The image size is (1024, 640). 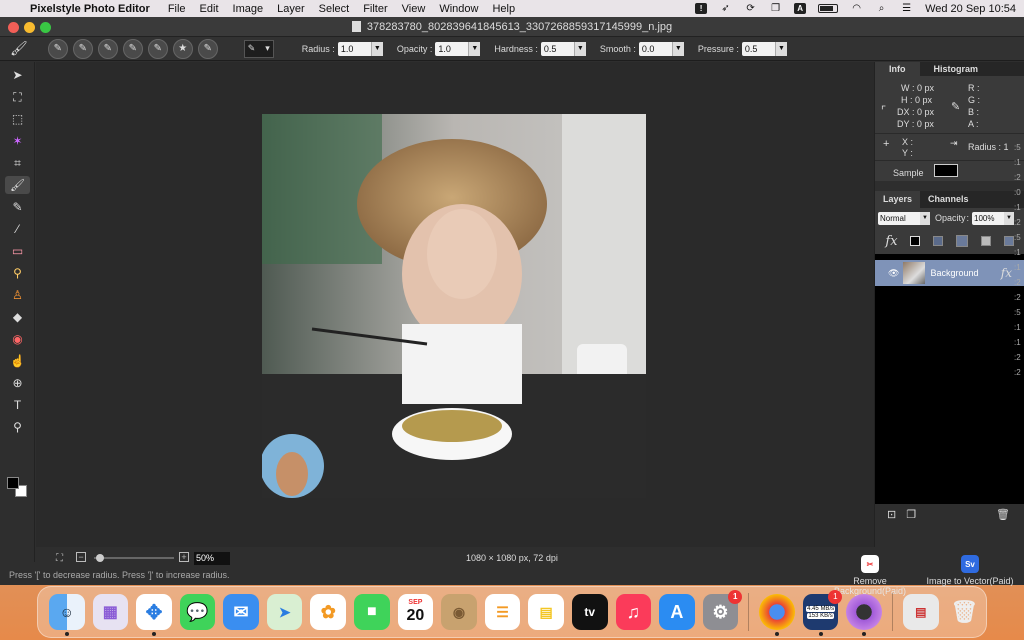 I want to click on new-layer-icon: ⊡, so click(x=891, y=514).